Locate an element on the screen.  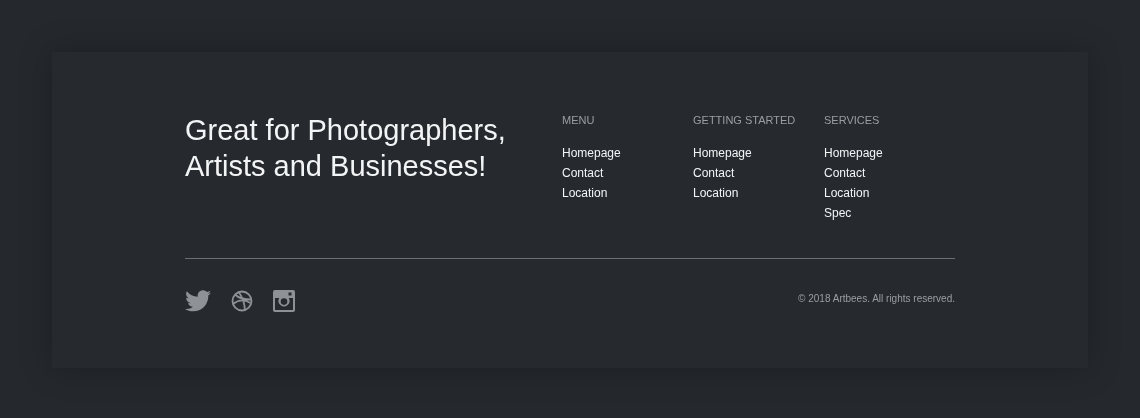
footer-link: Spec is located at coordinates (838, 213).